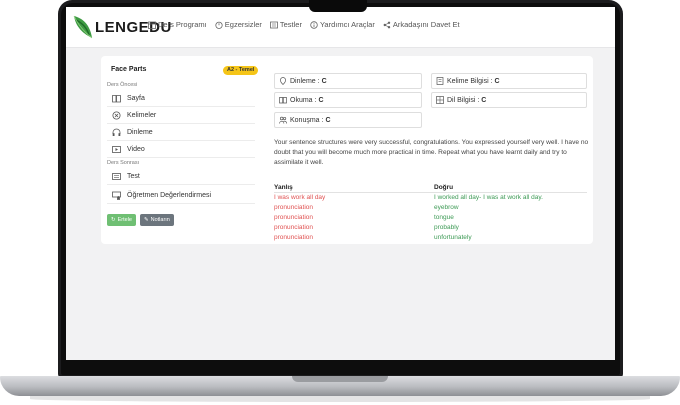 Image resolution: width=680 pixels, height=405 pixels. I want to click on nav-item-label: Arkadaşını Davet Et, so click(426, 24).